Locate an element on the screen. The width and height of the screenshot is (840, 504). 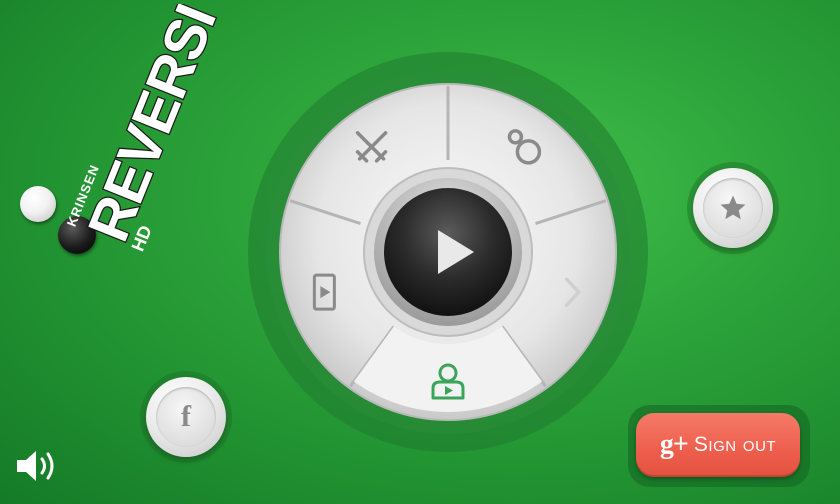
signin-container: g+ Sign out is located at coordinates (719, 446).